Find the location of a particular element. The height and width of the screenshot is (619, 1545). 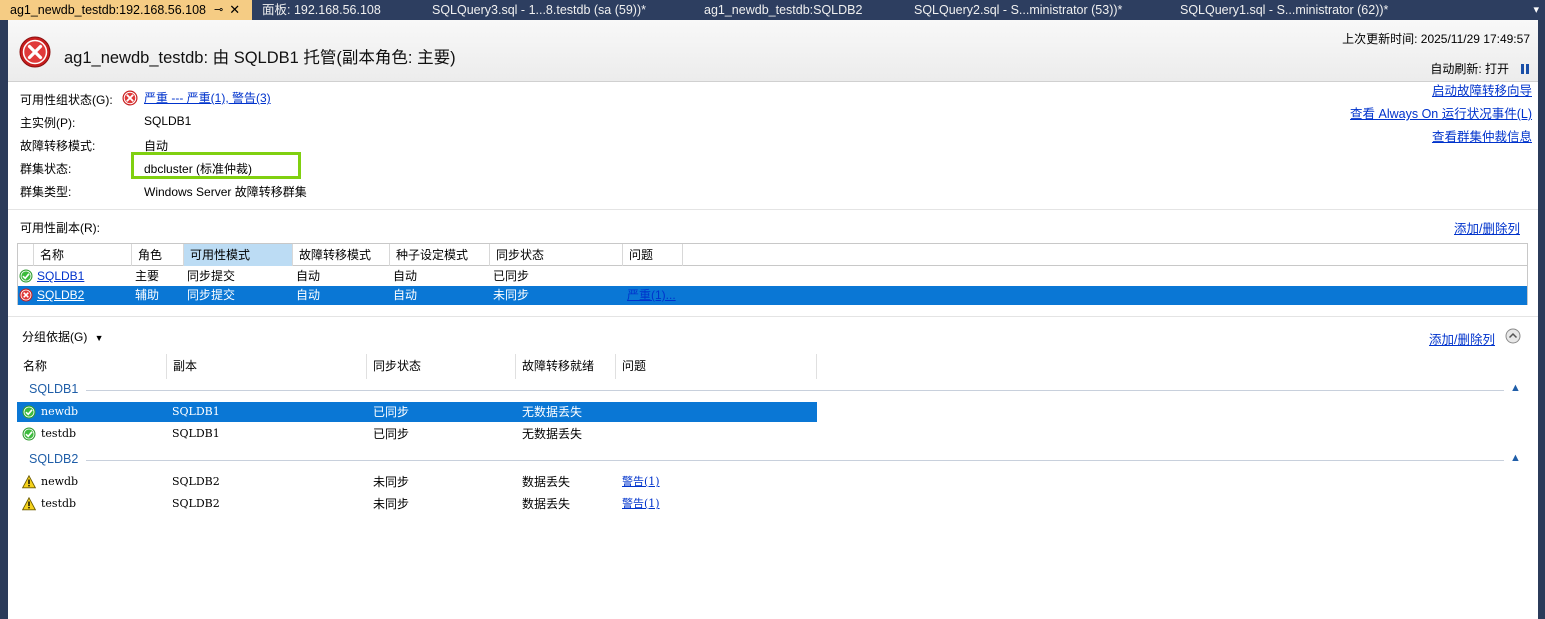

last-updated-text: 上次更新时间: 2025/11/29 17:49:57 is located at coordinates (1436, 39).